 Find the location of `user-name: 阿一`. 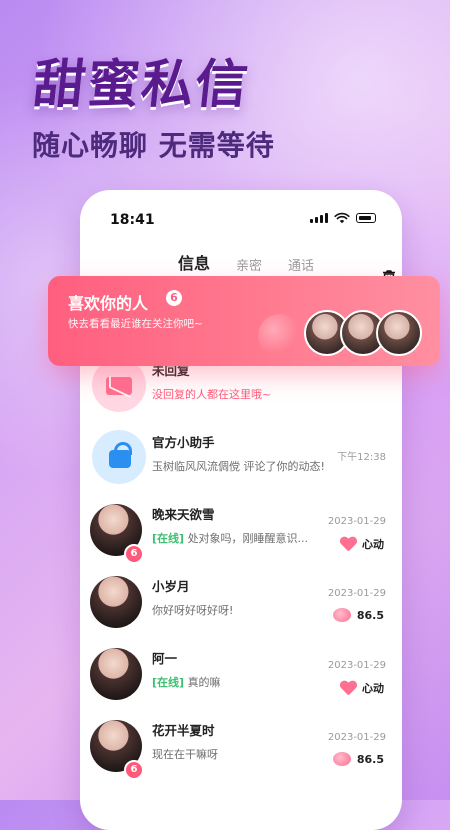

user-name: 阿一 is located at coordinates (165, 658).